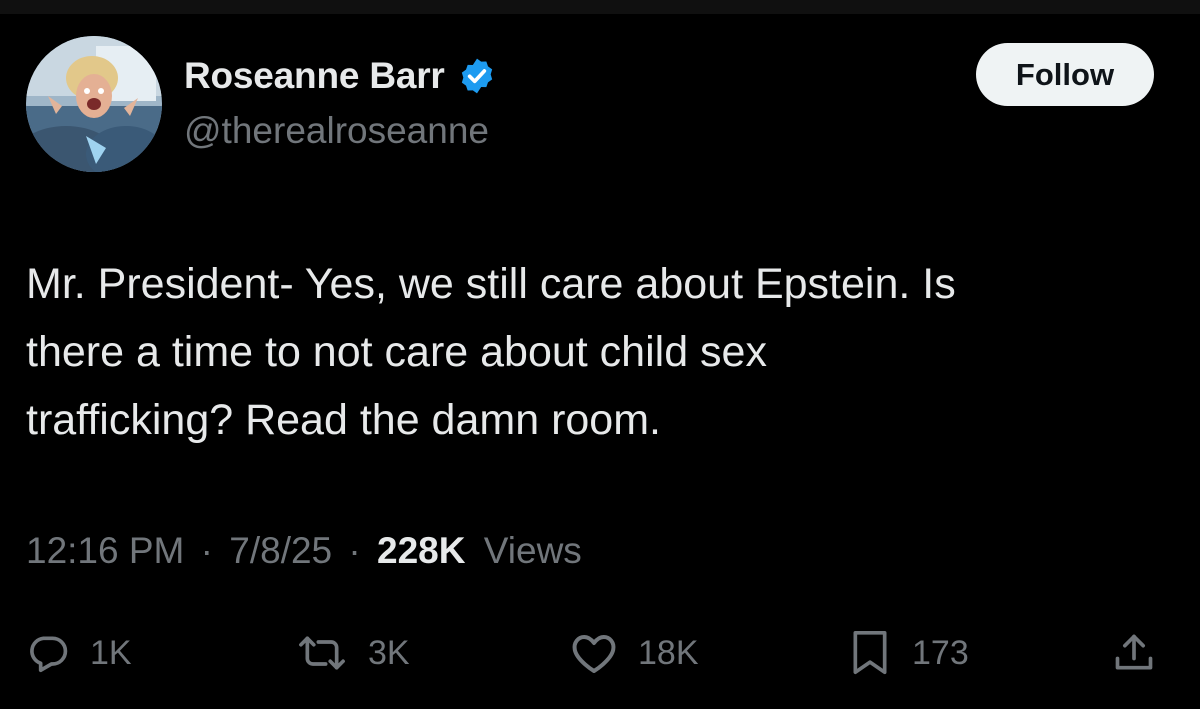 The width and height of the screenshot is (1200, 709). Describe the element at coordinates (421, 550) in the screenshot. I see `views-count: 228K` at that location.